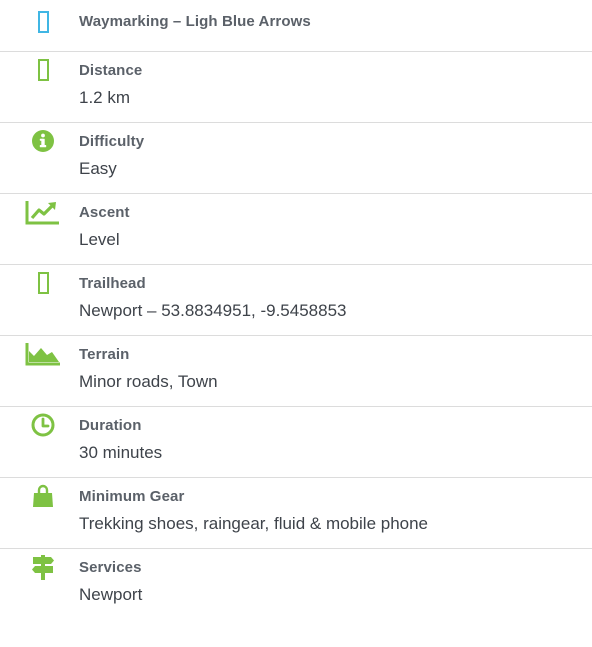 This screenshot has height=647, width=592. I want to click on info-title: Difficulty, so click(112, 141).